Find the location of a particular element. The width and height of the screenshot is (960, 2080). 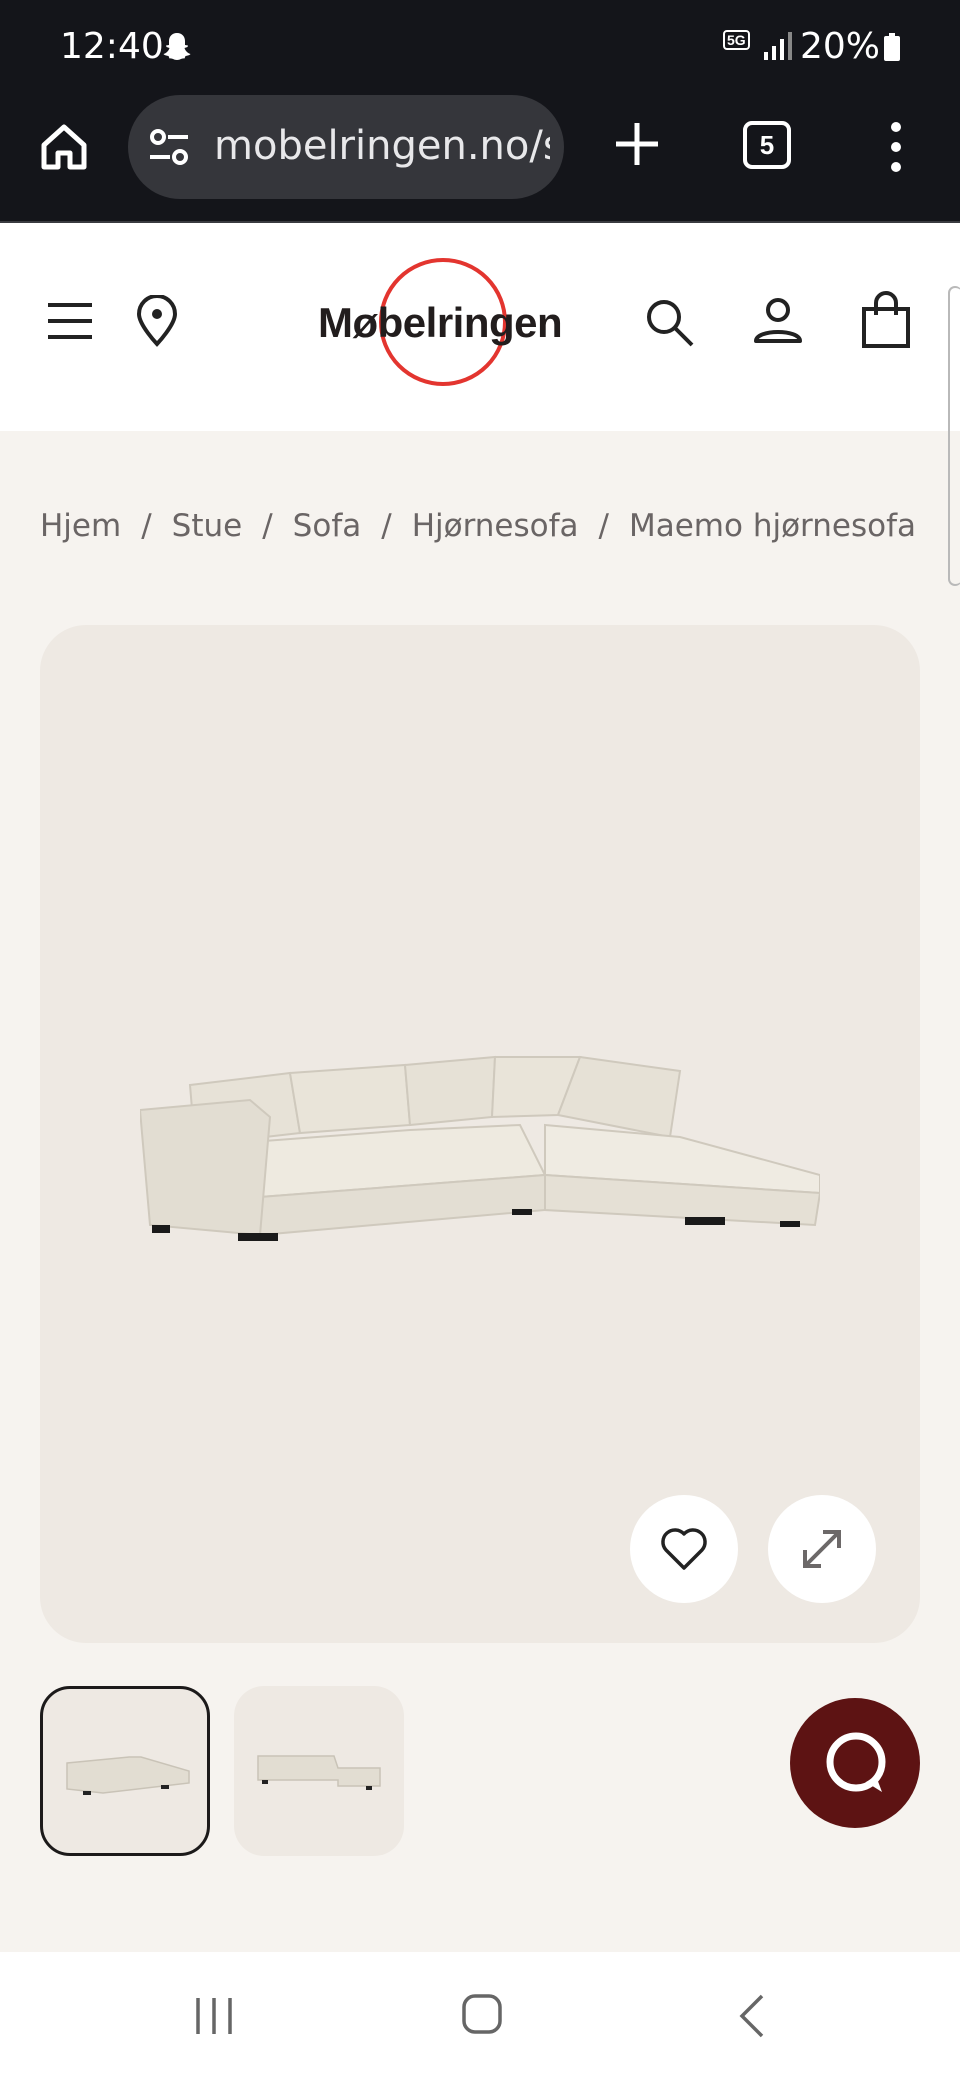

favorite-button is located at coordinates (684, 1549).